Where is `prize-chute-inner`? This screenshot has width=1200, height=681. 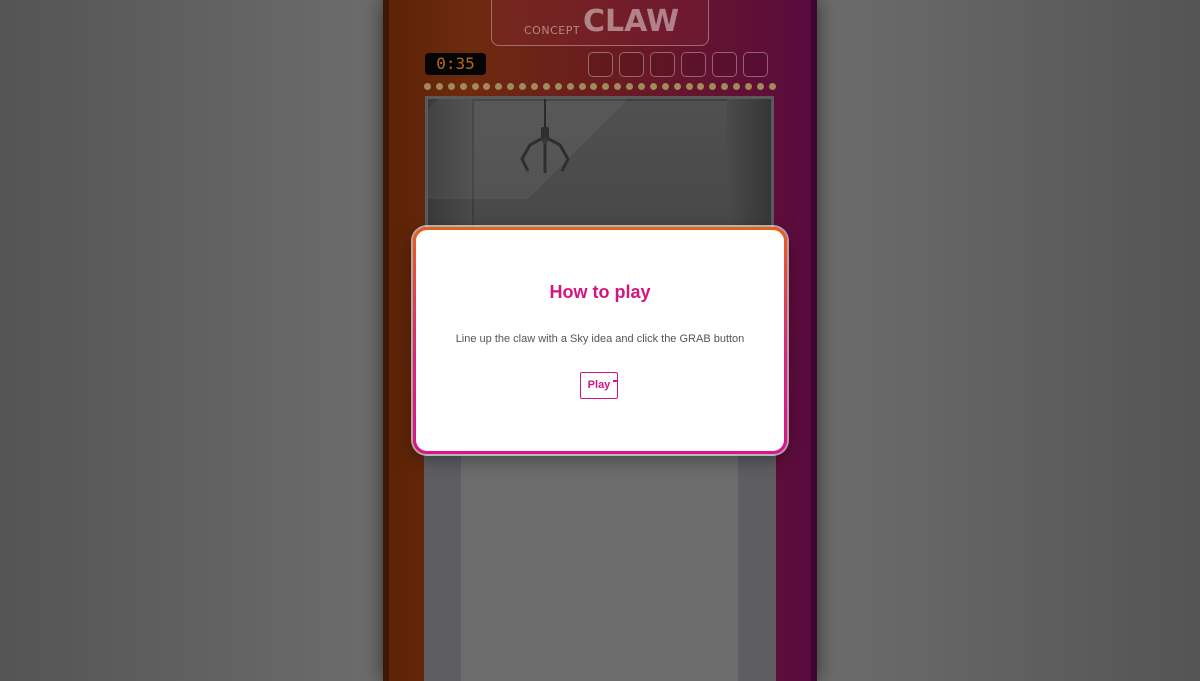 prize-chute-inner is located at coordinates (599, 565).